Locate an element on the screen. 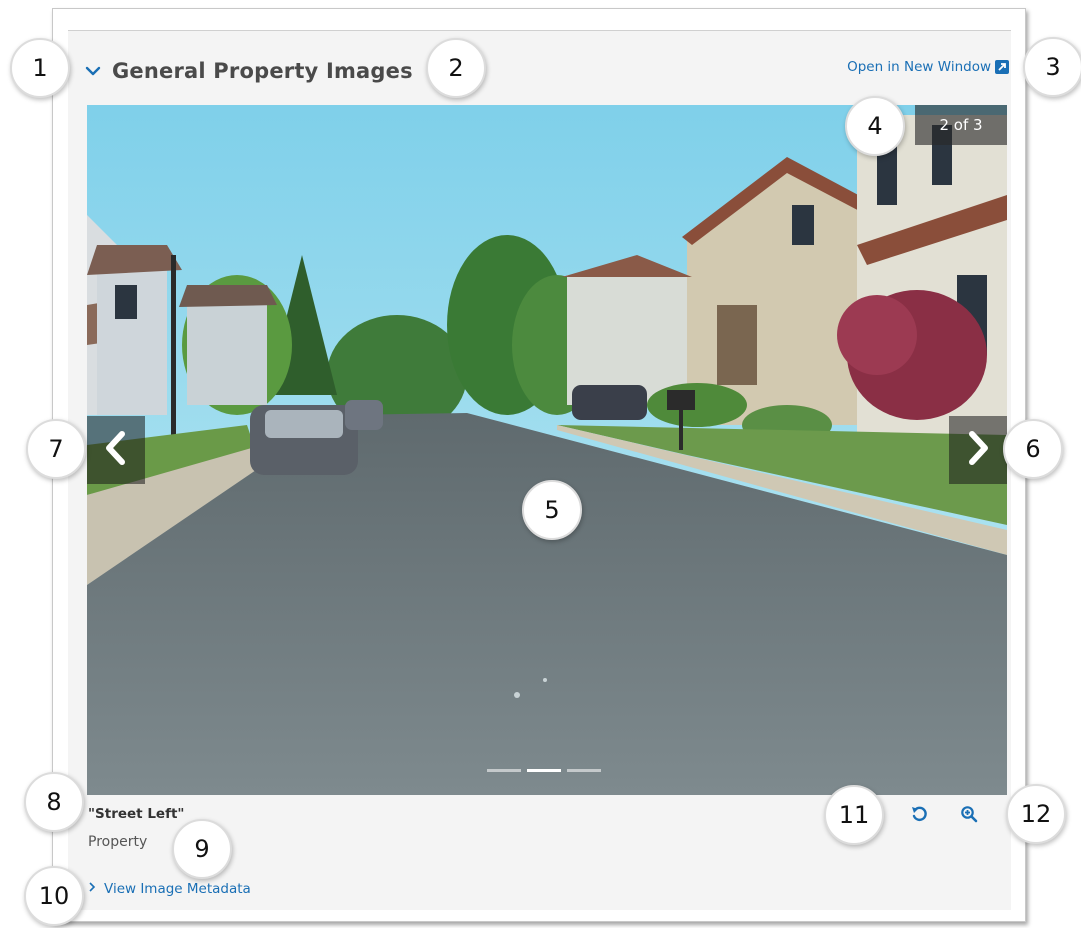 This screenshot has width=1081, height=928. panel-header: General Property Images is located at coordinates (248, 71).